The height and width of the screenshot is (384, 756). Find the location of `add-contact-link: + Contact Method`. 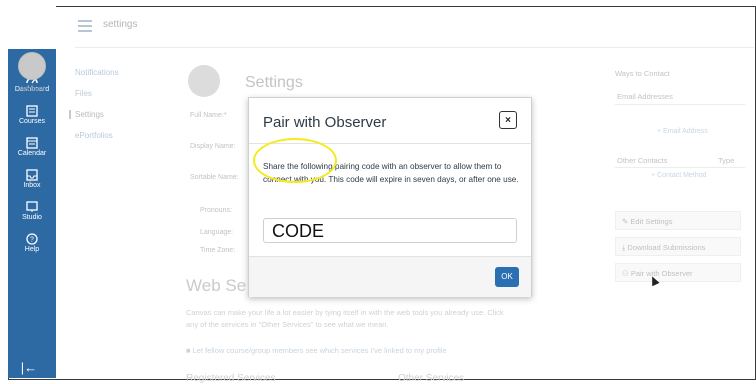

add-contact-link: + Contact Method is located at coordinates (678, 175).